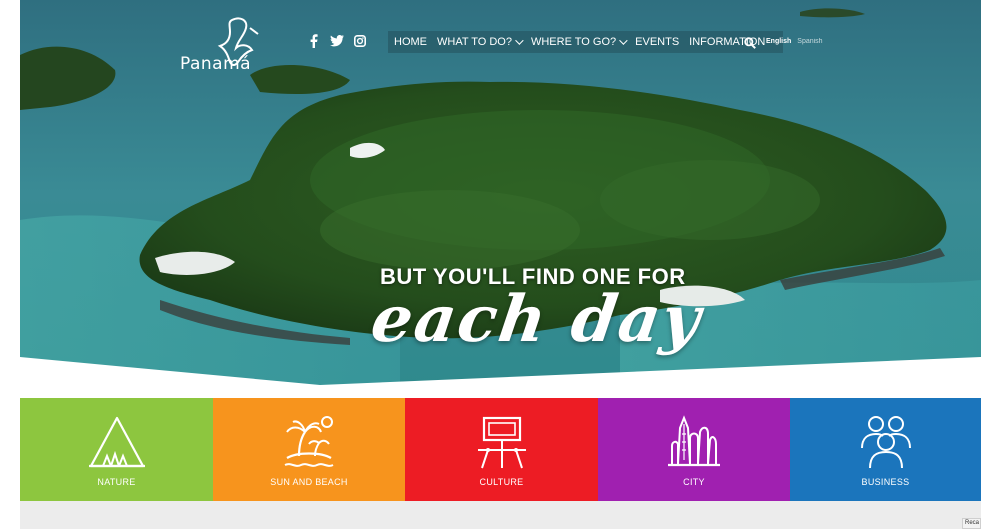  Describe the element at coordinates (309, 482) in the screenshot. I see `tile-label: SUN AND BEACH` at that location.